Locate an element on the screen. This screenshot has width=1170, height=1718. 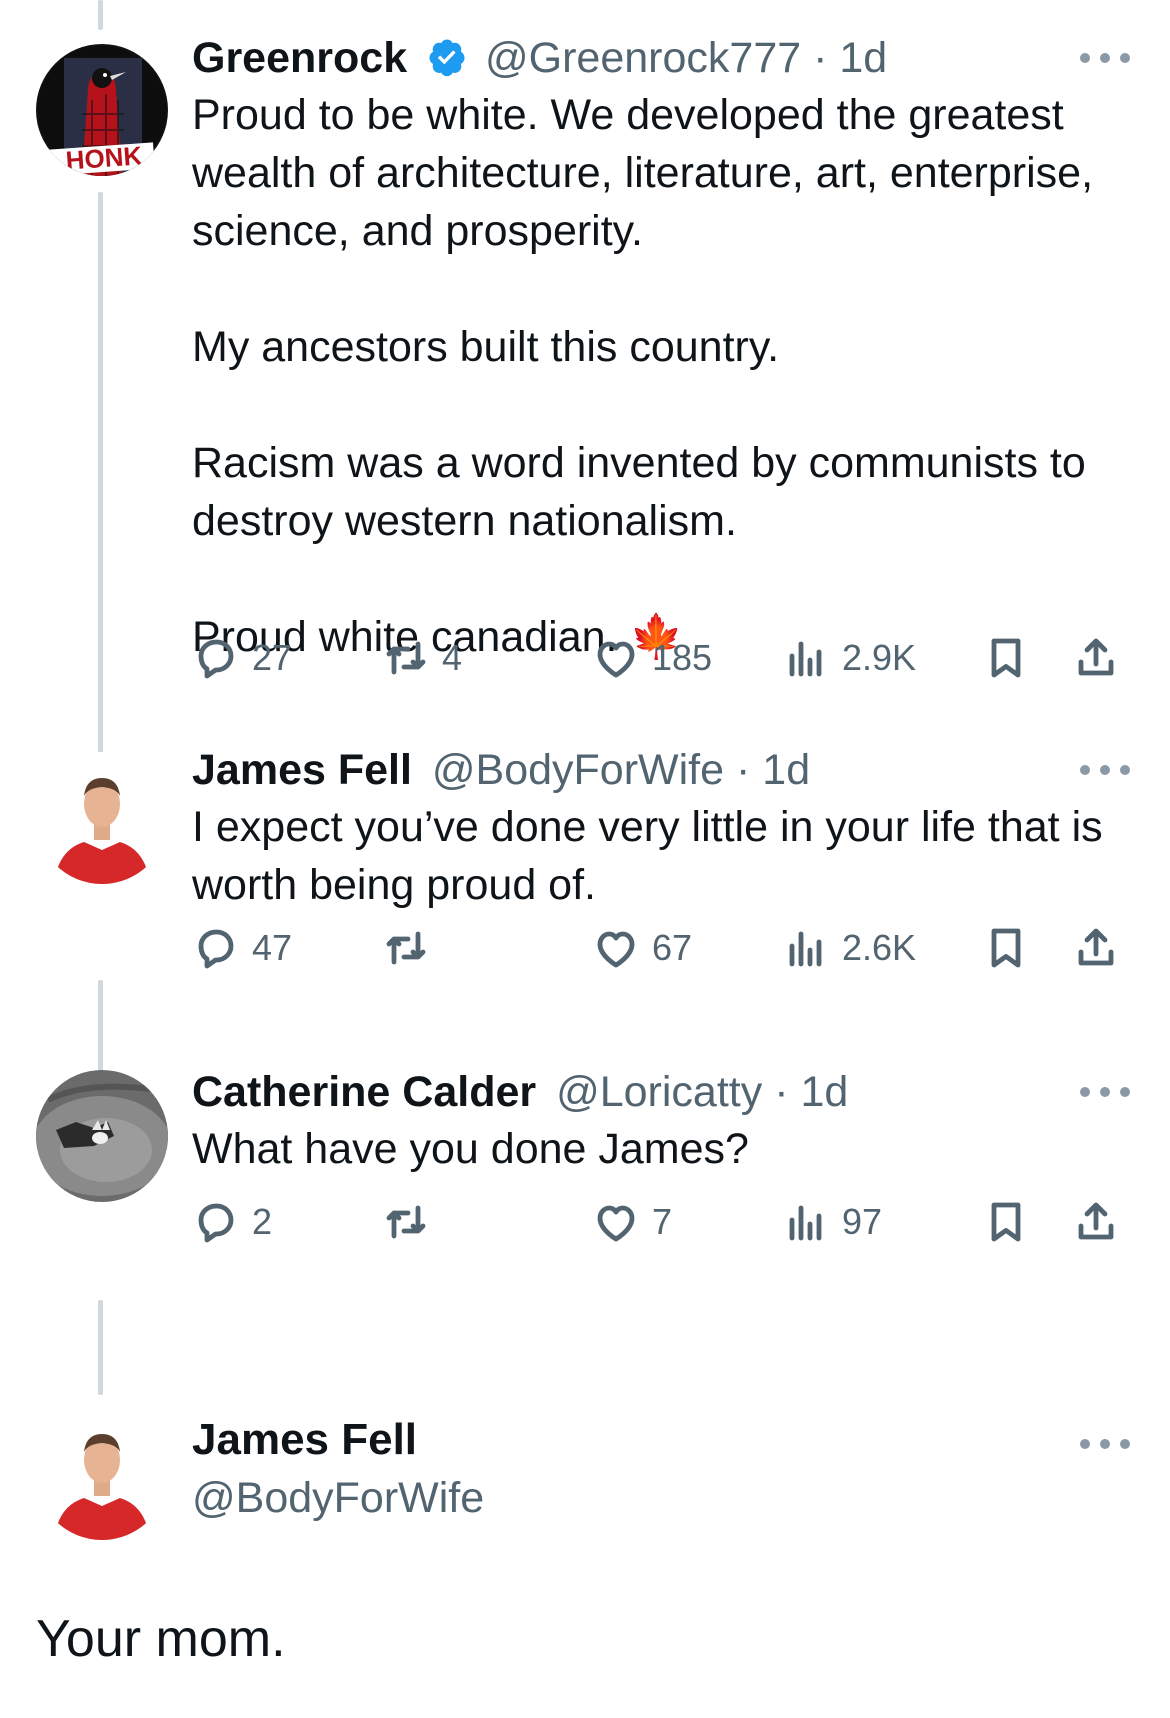
retweet-count: 4 is located at coordinates (452, 657).